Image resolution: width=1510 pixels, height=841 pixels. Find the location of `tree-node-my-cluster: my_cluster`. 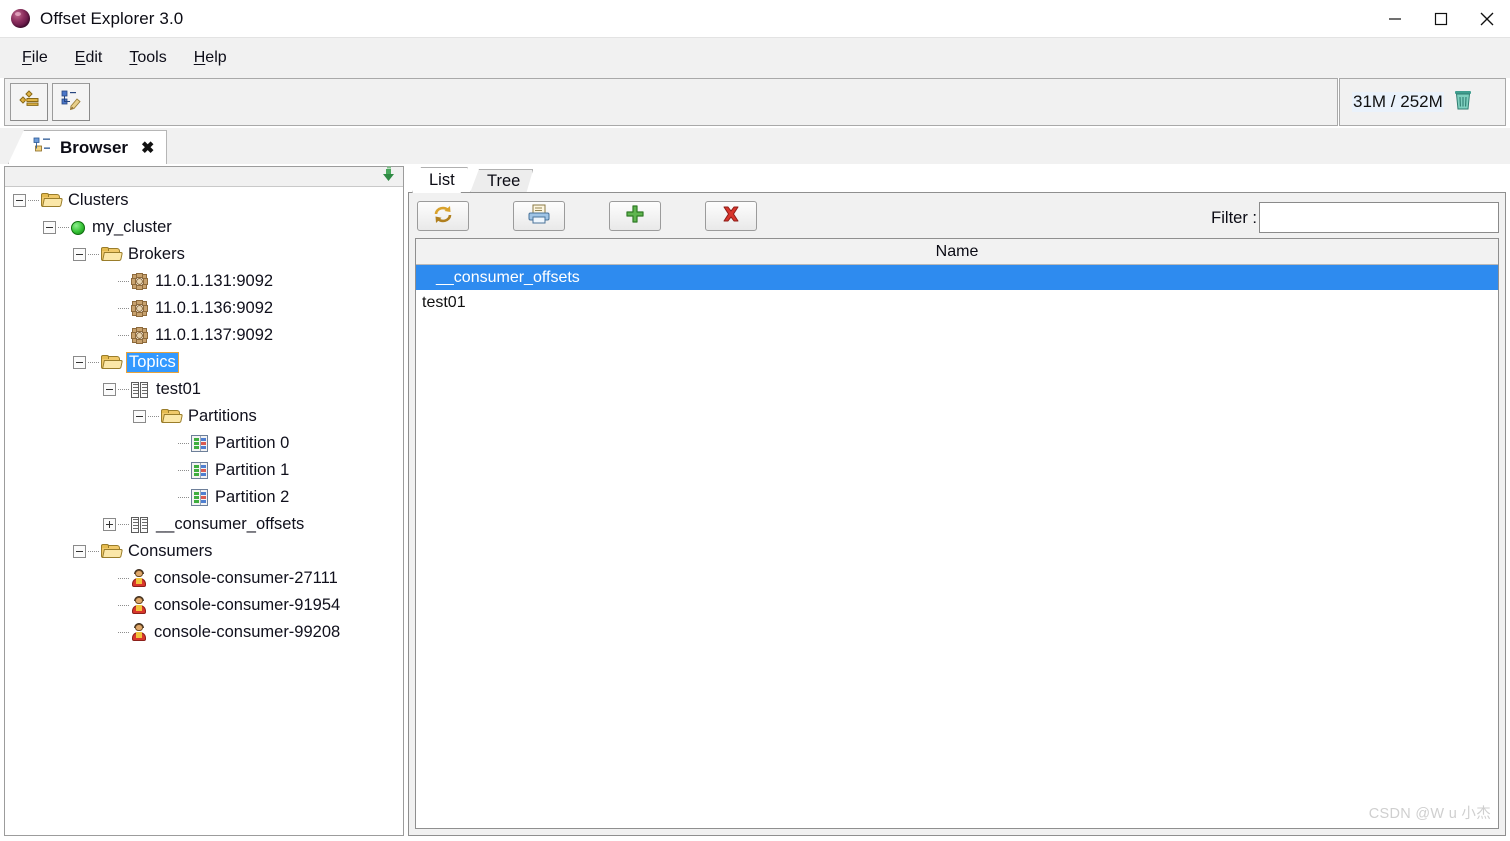

tree-node-my-cluster: my_cluster is located at coordinates (204, 227).